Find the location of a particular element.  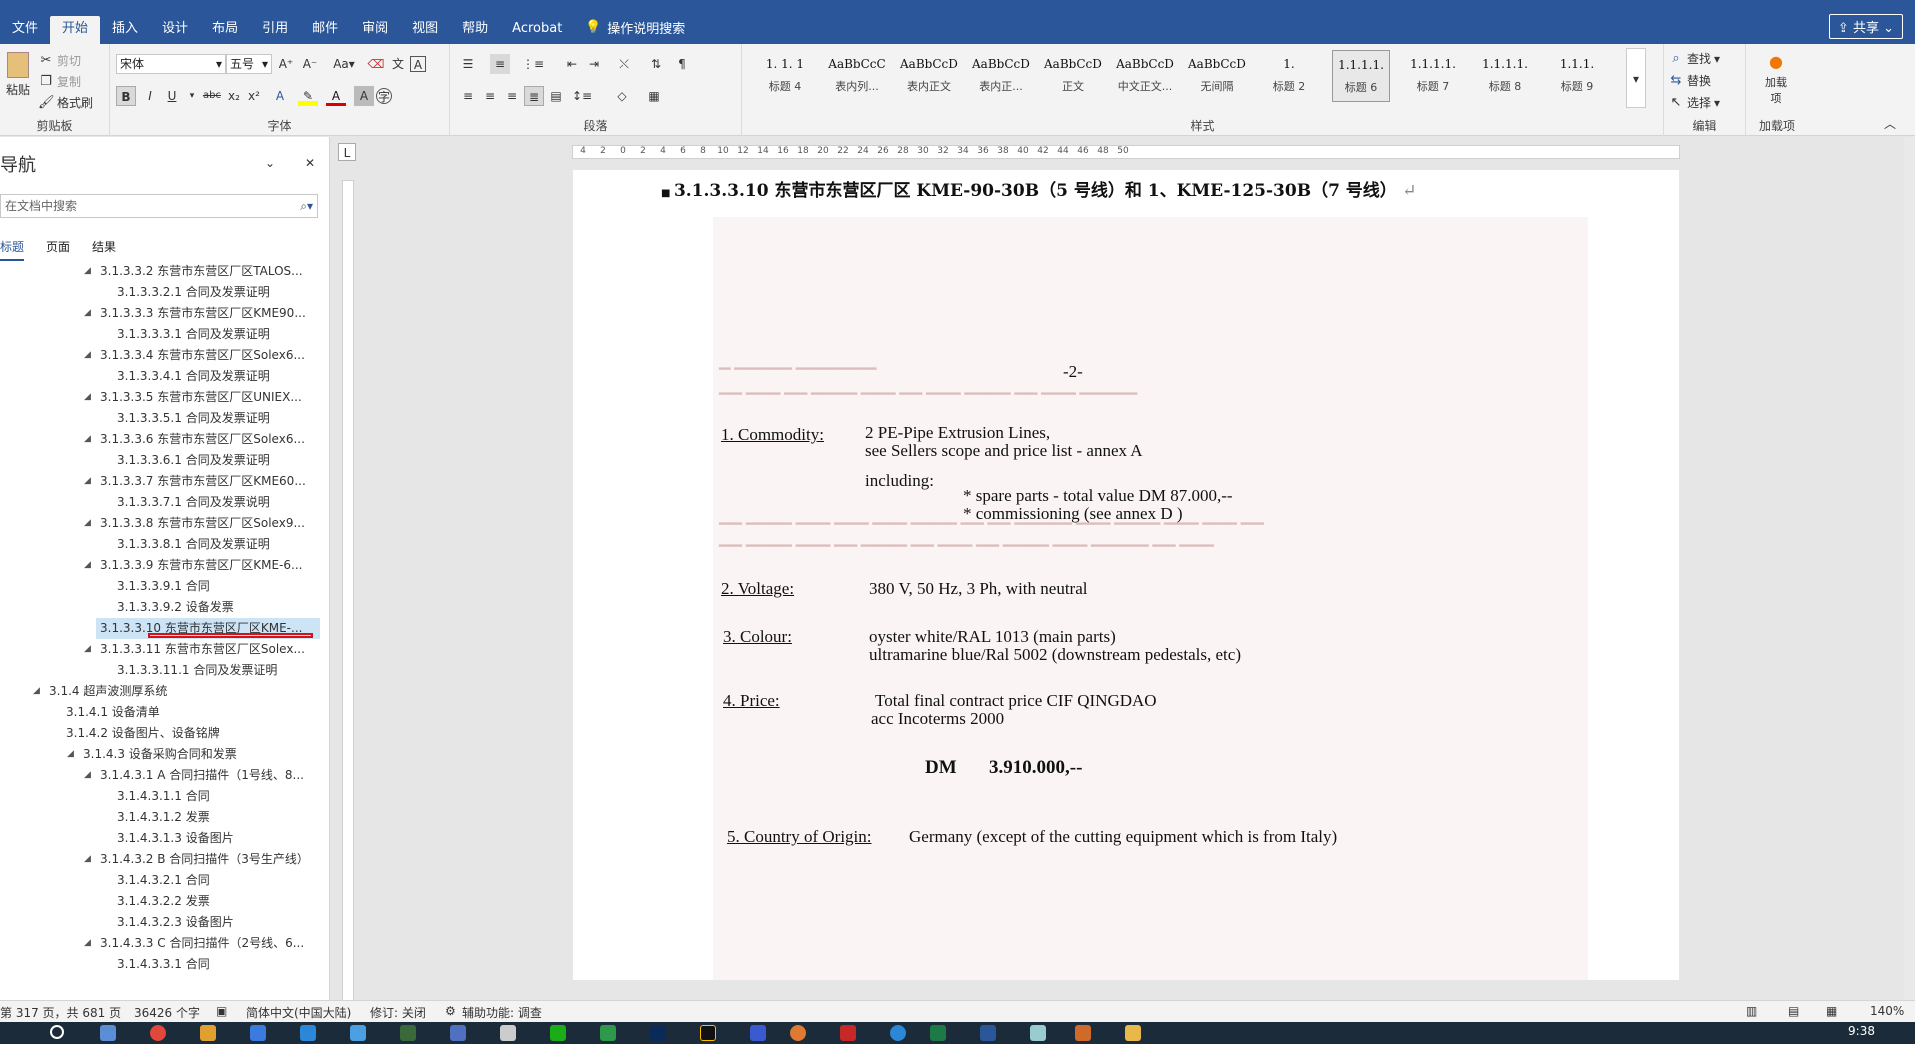

excel-icon is located at coordinates (938, 1033).